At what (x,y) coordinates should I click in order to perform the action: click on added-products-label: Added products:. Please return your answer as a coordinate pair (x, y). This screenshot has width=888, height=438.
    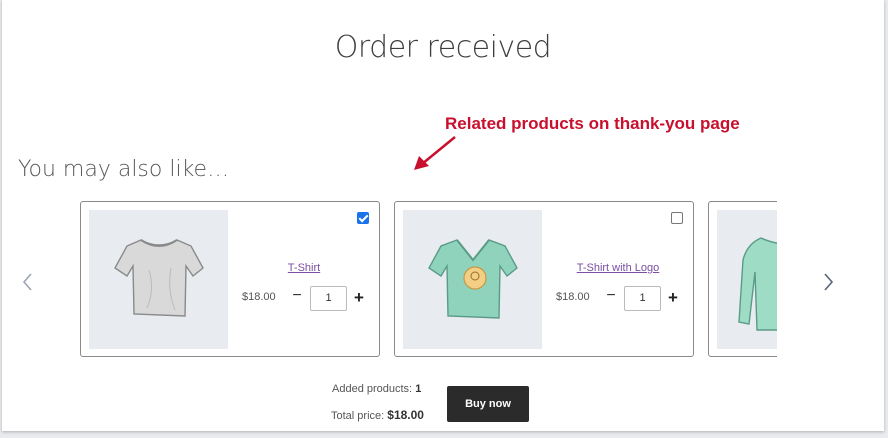
    Looking at the image, I should click on (372, 389).